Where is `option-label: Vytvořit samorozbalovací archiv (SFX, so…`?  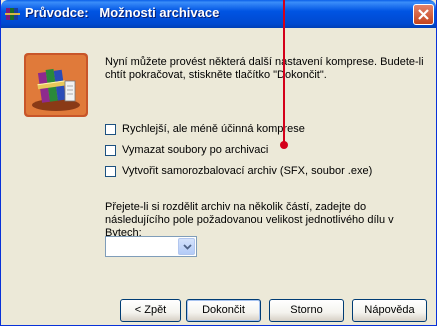
option-label: Vytvořit samorozbalovací archiv (SFX, so… is located at coordinates (247, 171).